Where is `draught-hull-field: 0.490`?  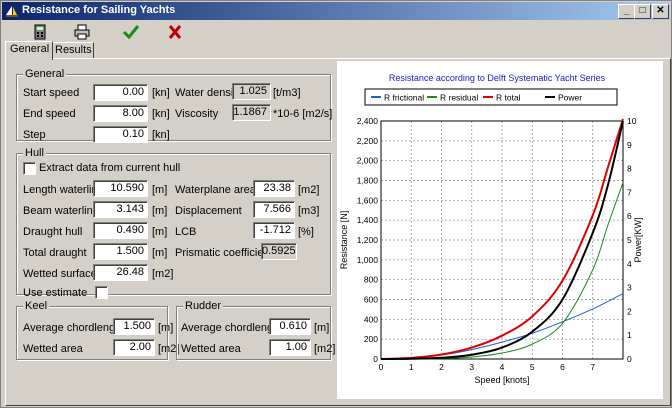 draught-hull-field: 0.490 is located at coordinates (120, 230).